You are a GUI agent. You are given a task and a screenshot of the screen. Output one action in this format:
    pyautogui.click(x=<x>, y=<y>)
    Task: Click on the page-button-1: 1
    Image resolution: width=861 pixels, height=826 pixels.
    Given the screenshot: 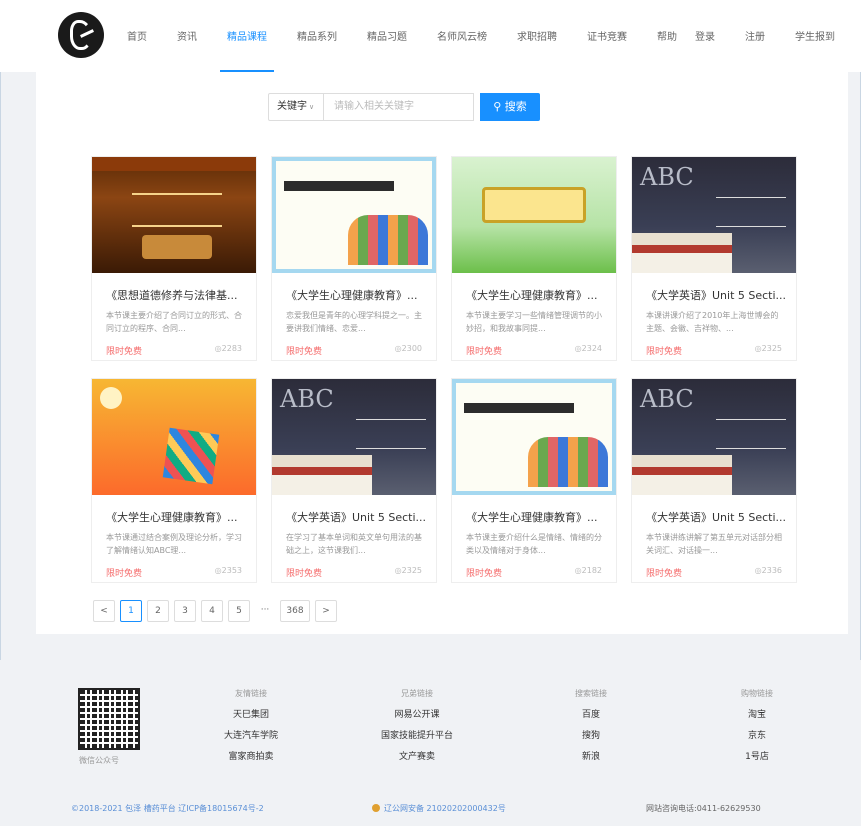 What is the action you would take?
    pyautogui.click(x=131, y=611)
    